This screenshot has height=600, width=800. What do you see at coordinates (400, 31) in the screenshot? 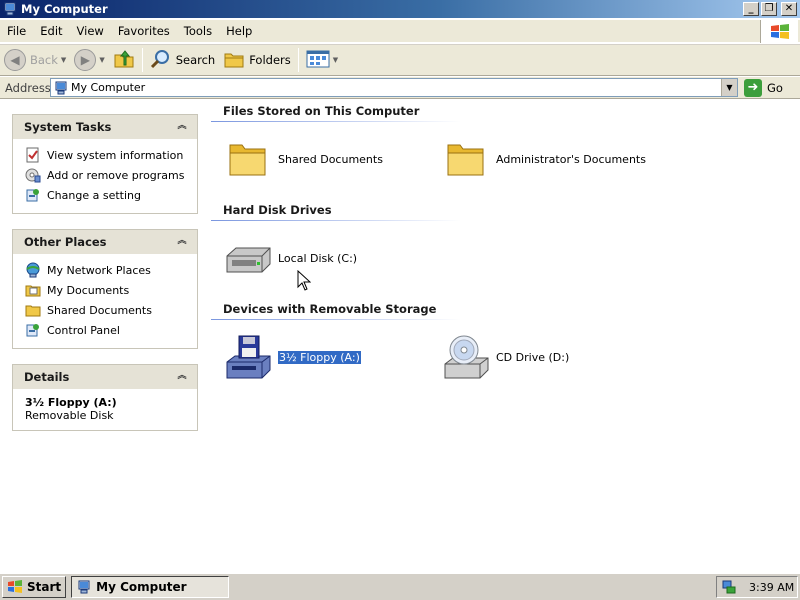
I see `menu-bar: File Edit View Favorites Tools Help` at bounding box center [400, 31].